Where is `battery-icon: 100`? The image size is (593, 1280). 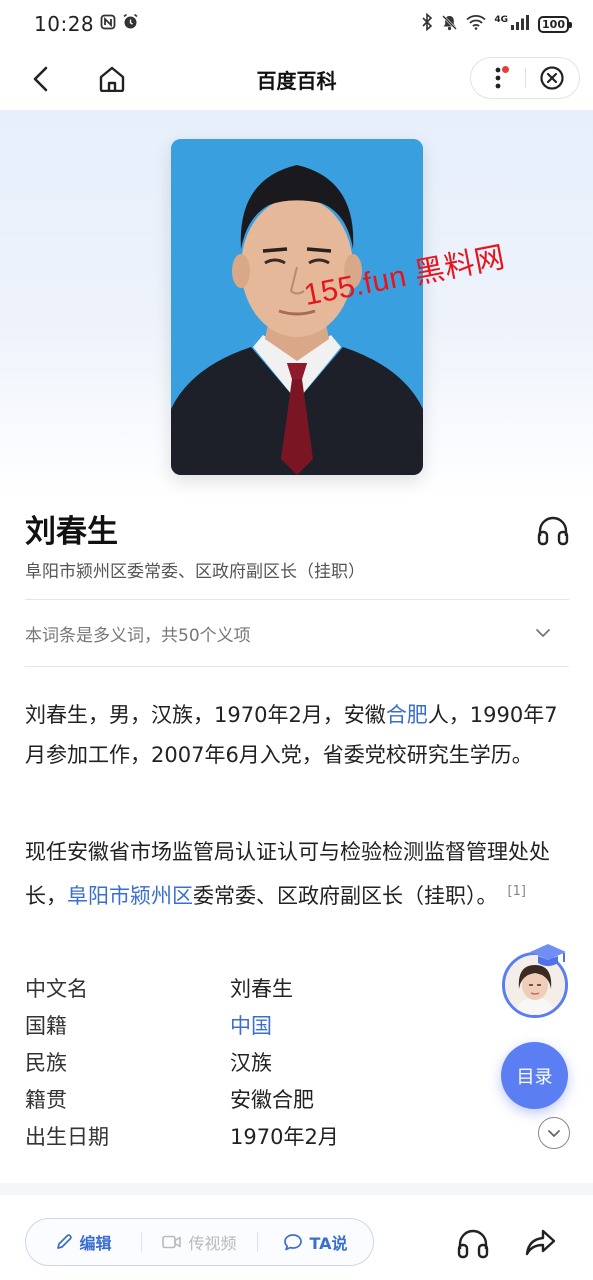
battery-icon: 100 is located at coordinates (555, 24).